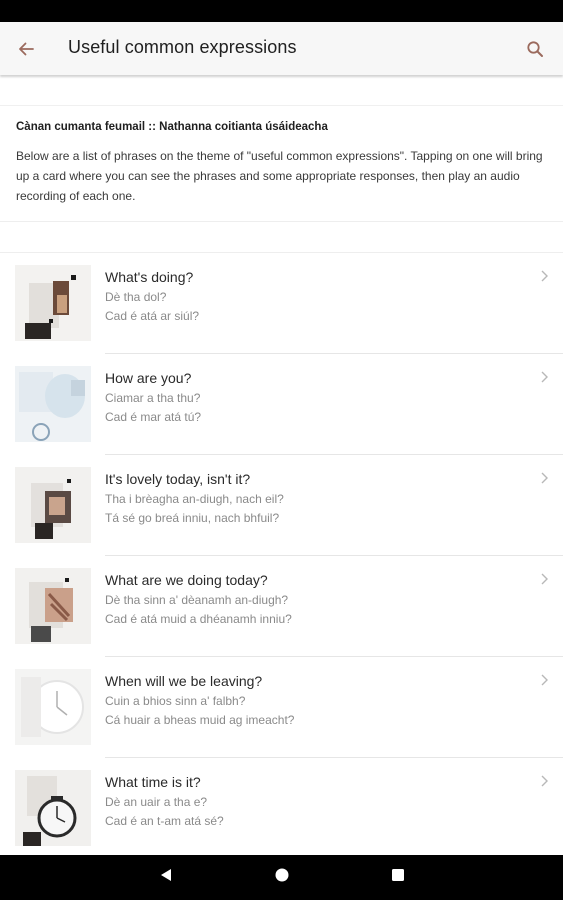 The image size is (563, 900). I want to click on phrase-english: What's doing?, so click(149, 277).